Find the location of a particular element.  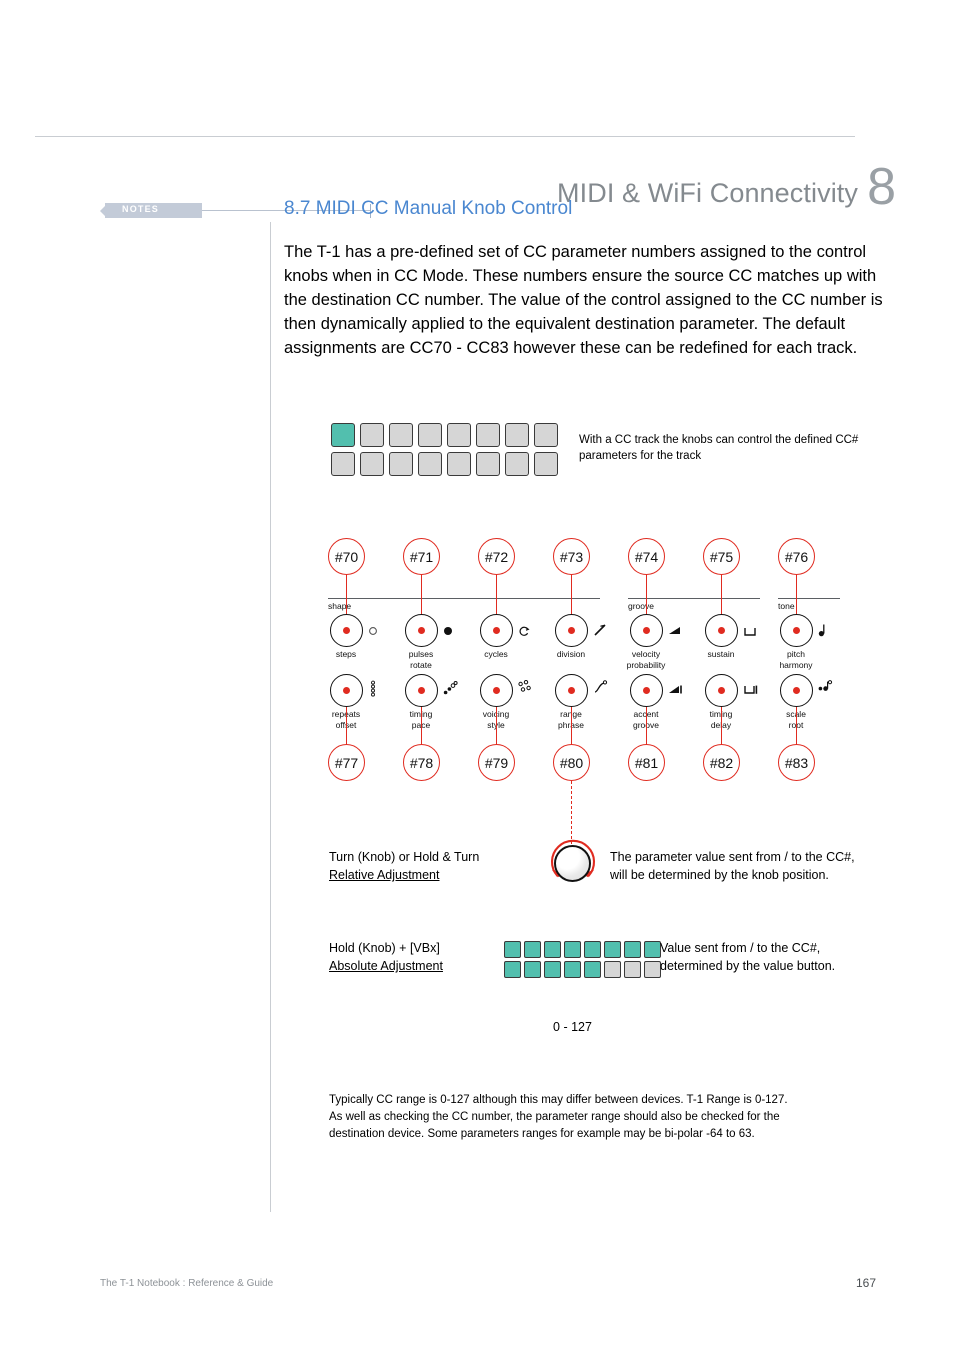

ramp-triangle-icon is located at coordinates (675, 631).